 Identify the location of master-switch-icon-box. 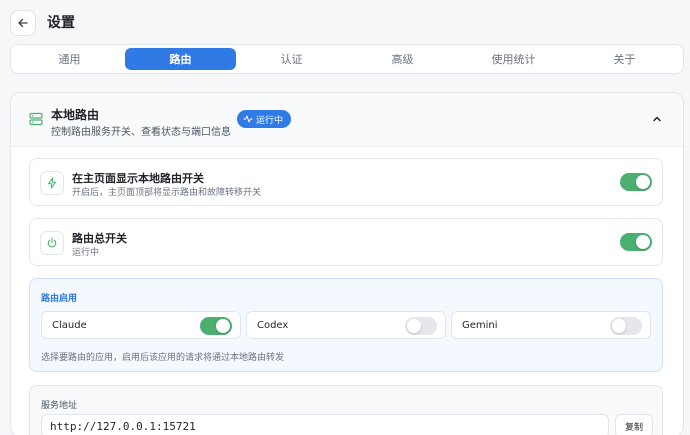
(52, 243).